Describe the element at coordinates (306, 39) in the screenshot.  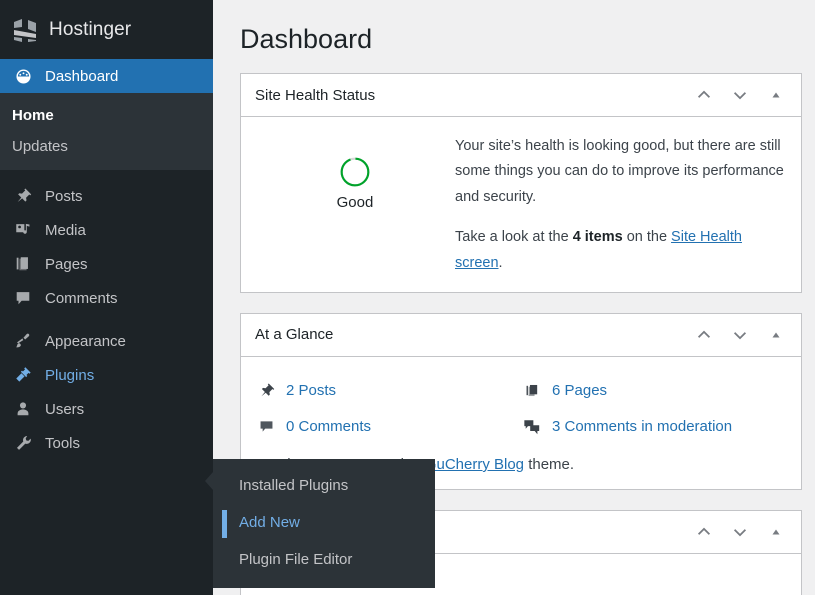
I see `page-title: Dashboard` at that location.